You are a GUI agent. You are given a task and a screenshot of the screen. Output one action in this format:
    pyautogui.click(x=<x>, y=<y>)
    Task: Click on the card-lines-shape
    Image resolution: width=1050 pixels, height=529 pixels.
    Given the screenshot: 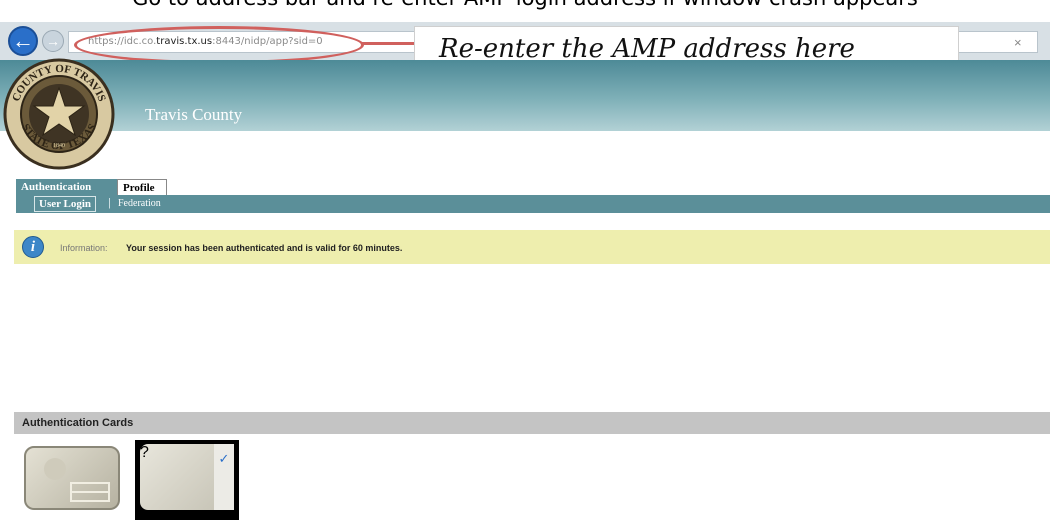 What is the action you would take?
    pyautogui.click(x=90, y=492)
    